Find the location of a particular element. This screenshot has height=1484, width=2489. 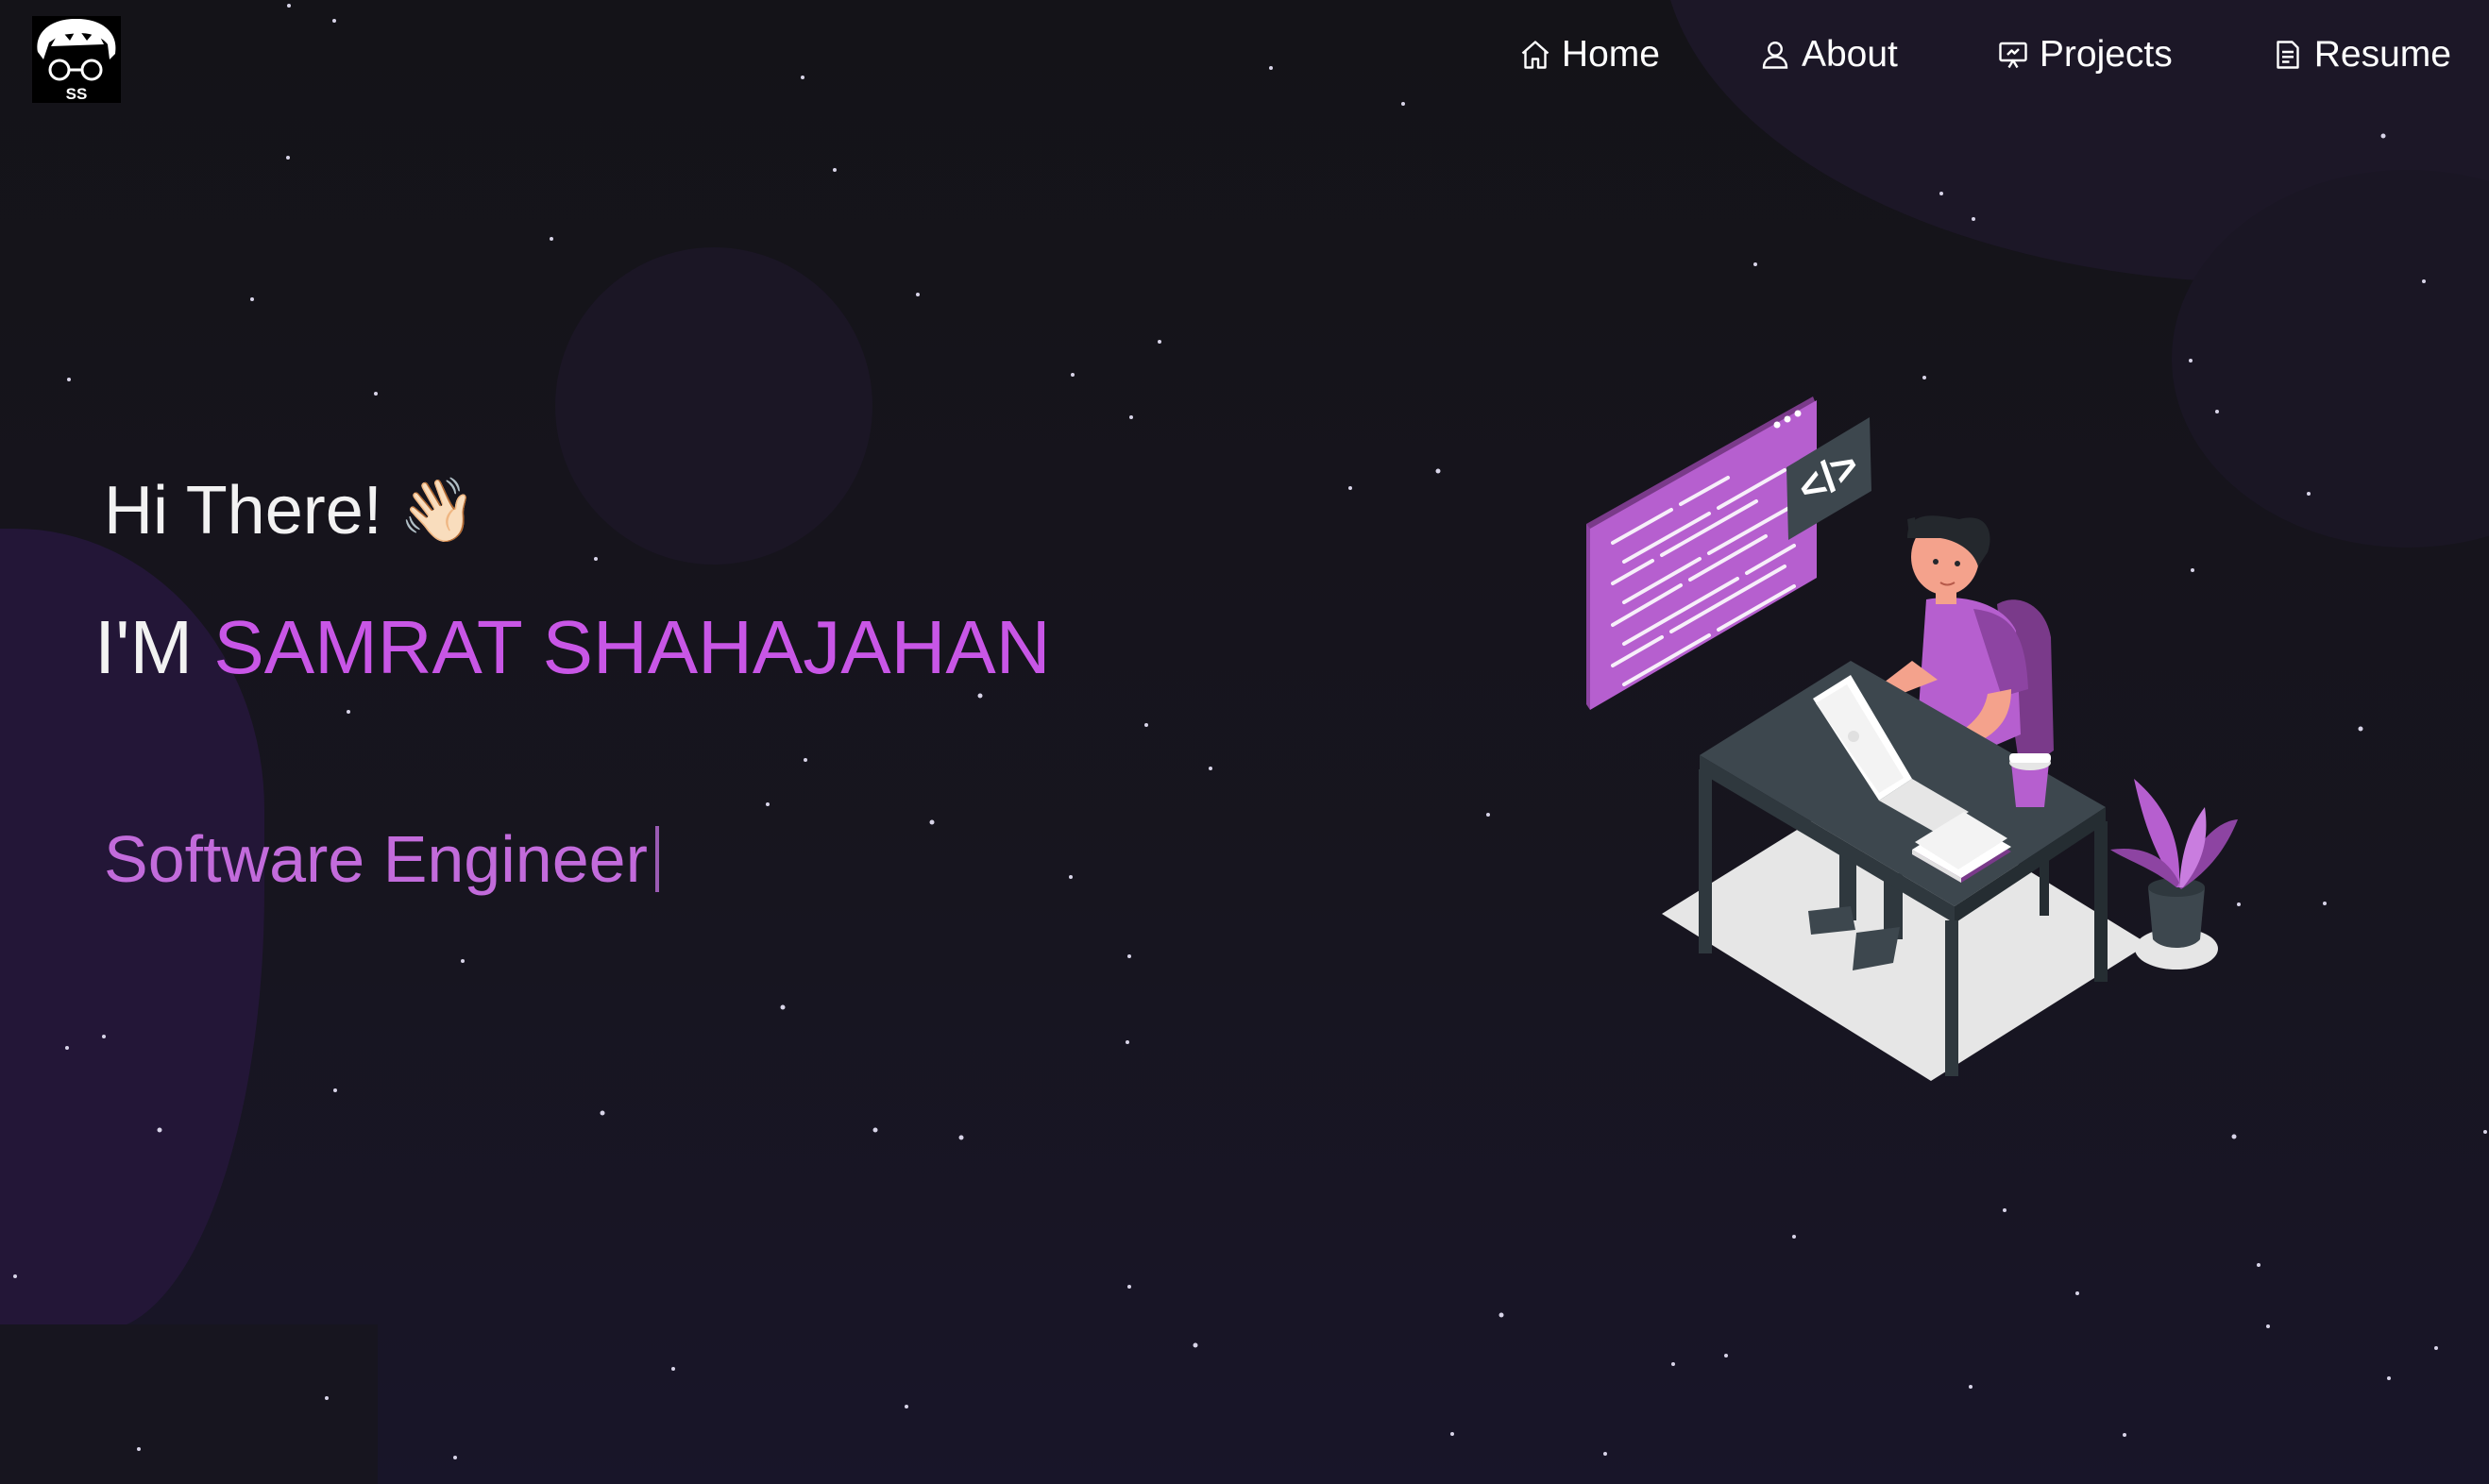

document-icon is located at coordinates (2288, 55).